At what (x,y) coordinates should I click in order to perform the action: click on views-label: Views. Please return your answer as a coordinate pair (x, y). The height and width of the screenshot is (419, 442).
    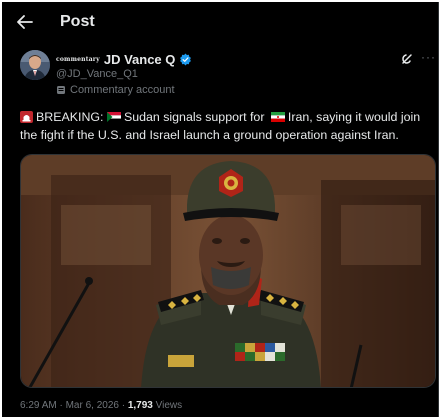
    Looking at the image, I should click on (167, 405).